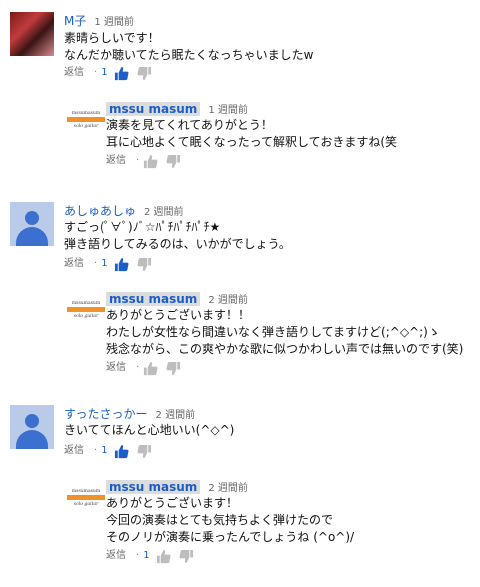 The image size is (480, 587). I want to click on author-name: あしゅあしゅ, so click(100, 211).